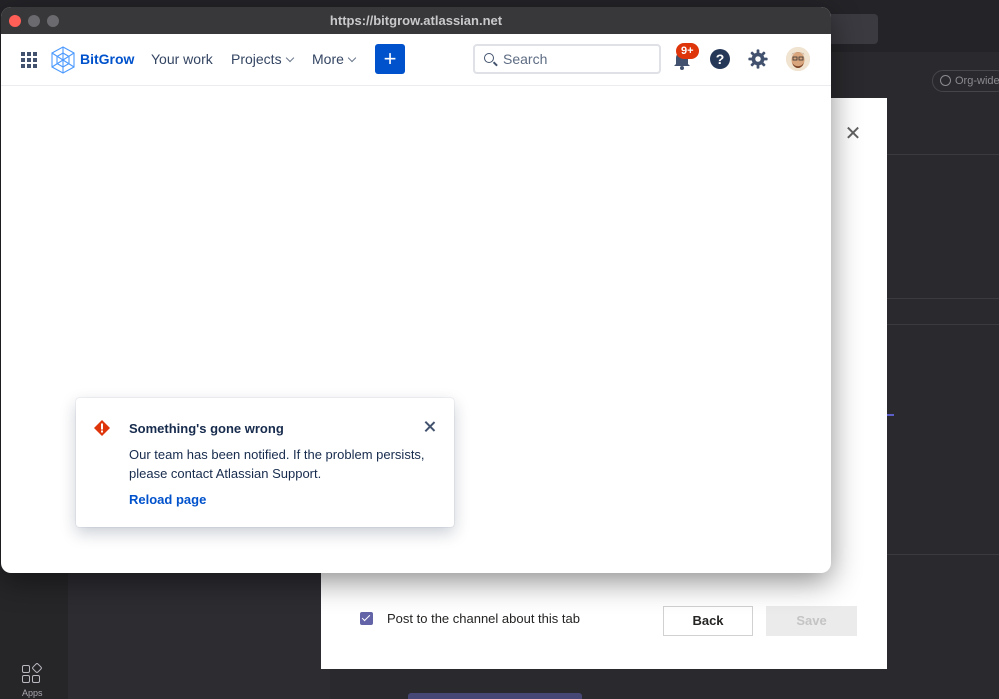 This screenshot has height=699, width=999. What do you see at coordinates (811, 621) in the screenshot?
I see `save-button: Save` at bounding box center [811, 621].